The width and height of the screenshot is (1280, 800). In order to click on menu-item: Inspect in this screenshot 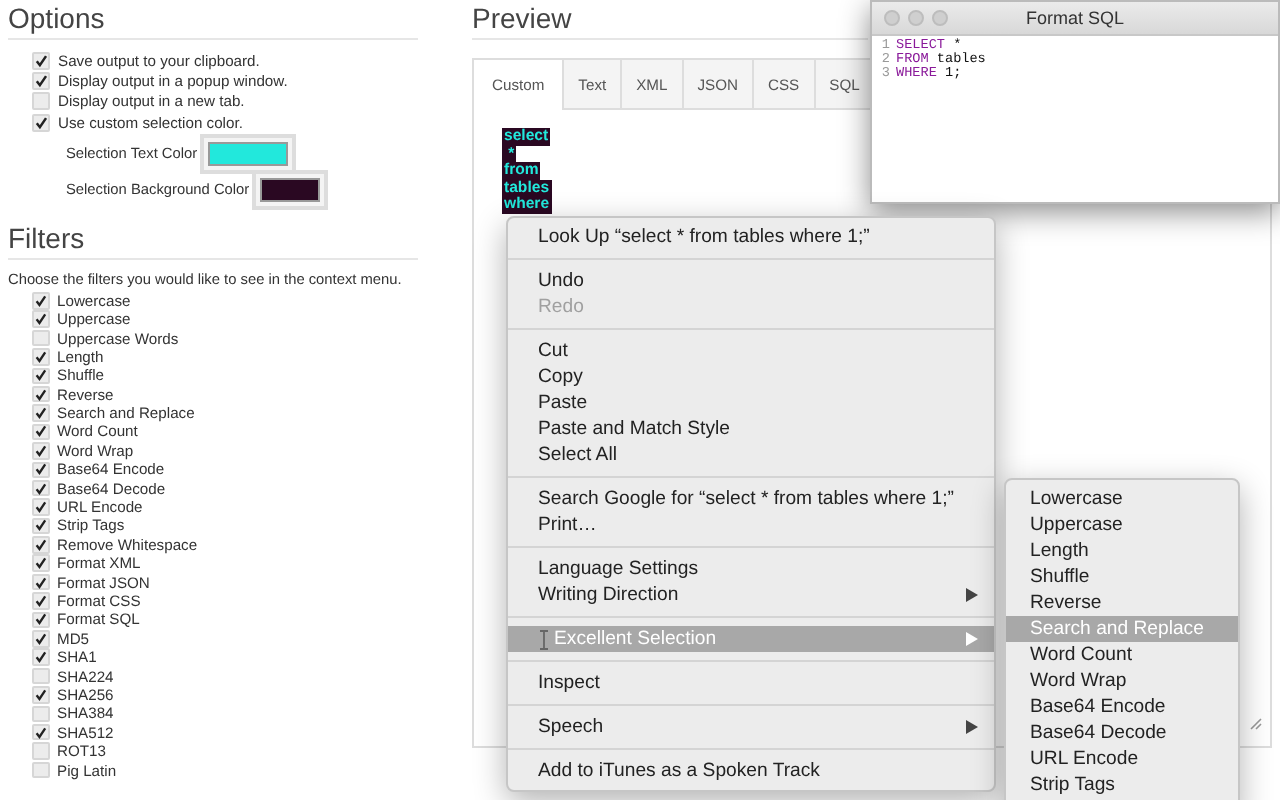, I will do `click(751, 683)`.